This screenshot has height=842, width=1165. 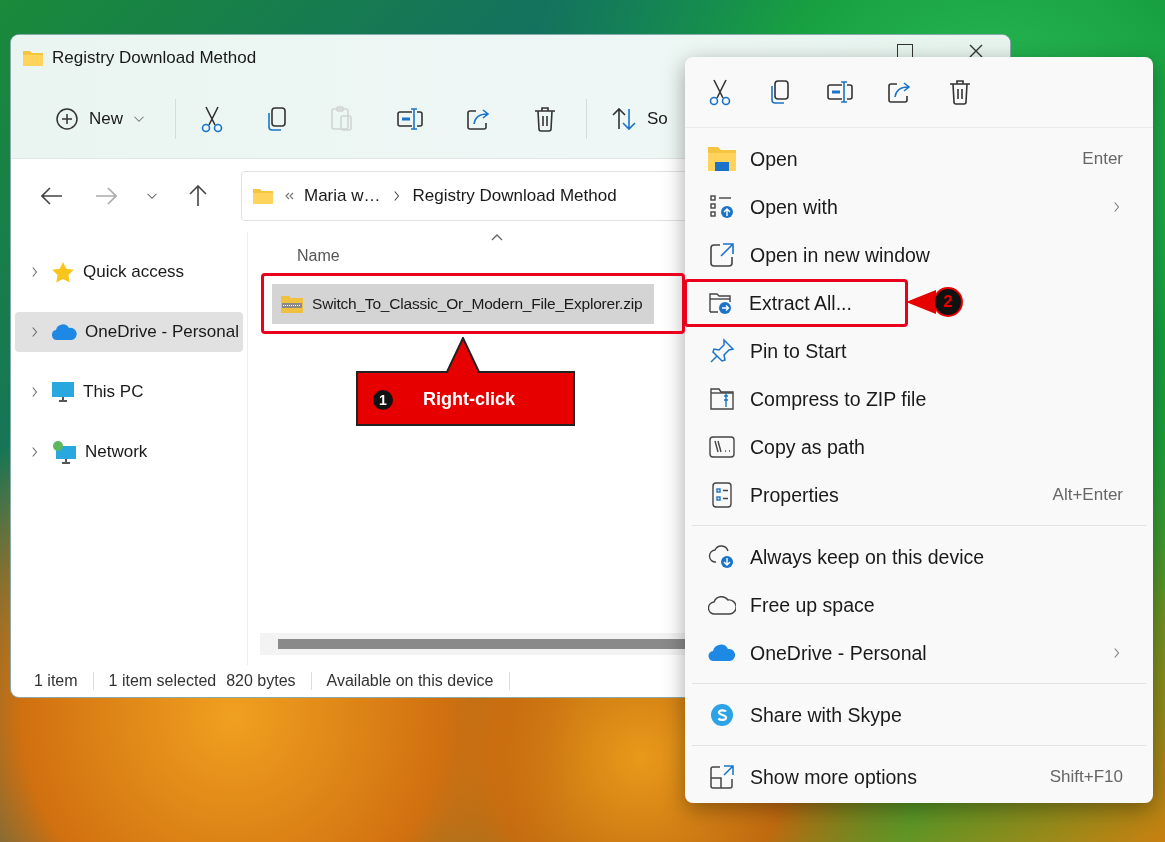 What do you see at coordinates (840, 255) in the screenshot?
I see `menu-item-label: Open in new window` at bounding box center [840, 255].